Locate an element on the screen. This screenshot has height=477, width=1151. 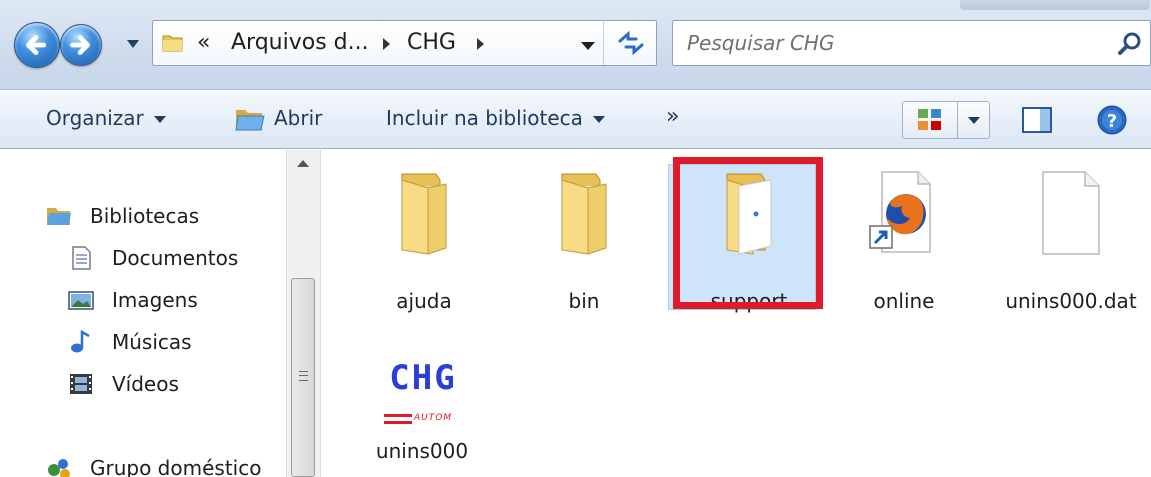
back-arrow-icon is located at coordinates (36, 45).